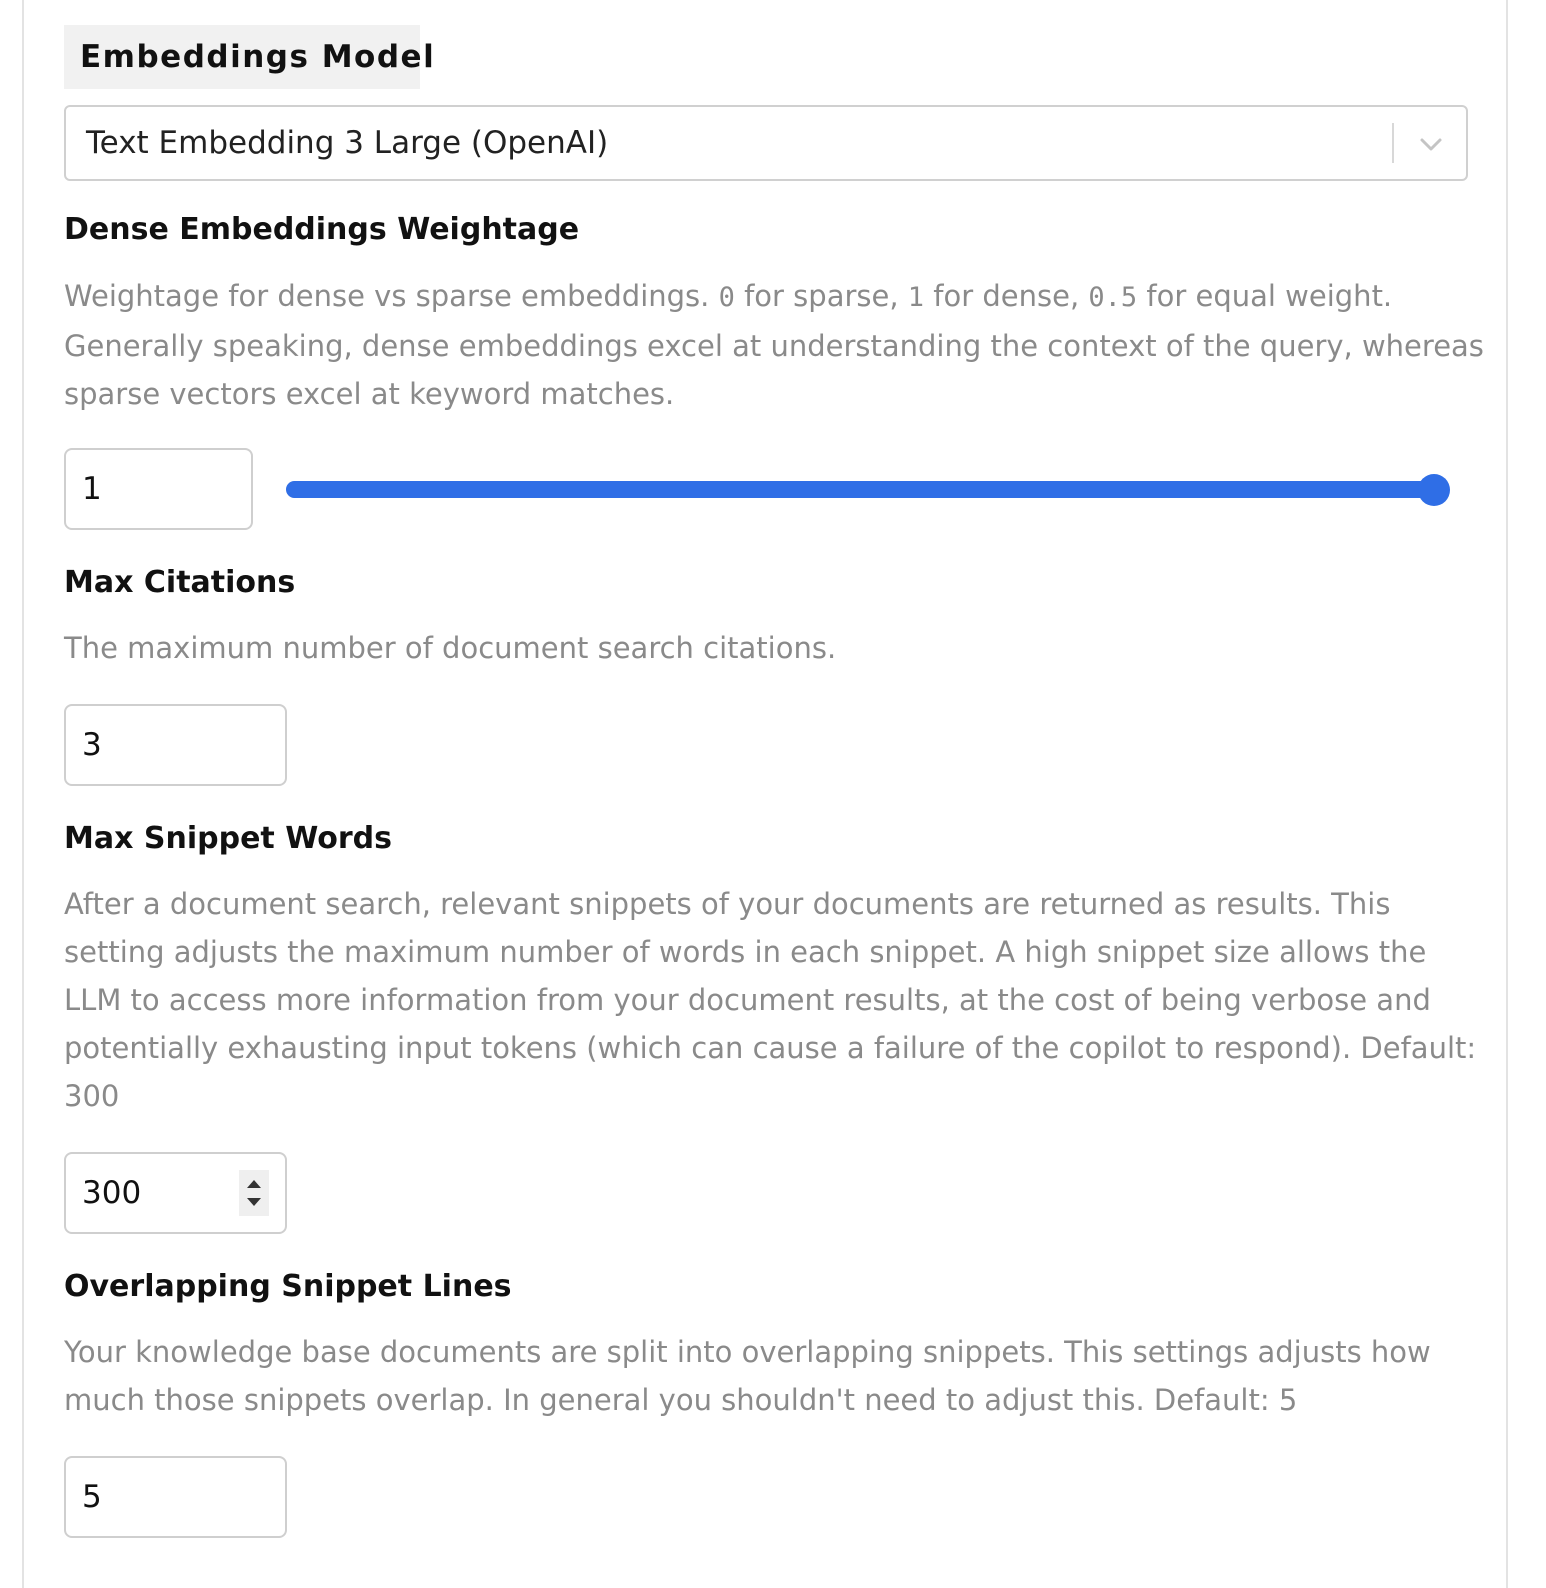 The image size is (1546, 1588). Describe the element at coordinates (766, 143) in the screenshot. I see `embeddings-model-select: Text Embedding 3 Large (OpenAI)` at that location.